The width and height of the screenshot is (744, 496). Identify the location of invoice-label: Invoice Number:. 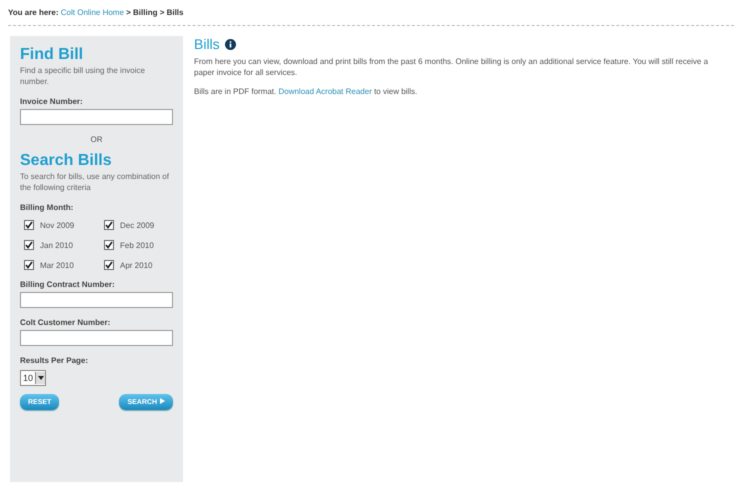
(52, 101).